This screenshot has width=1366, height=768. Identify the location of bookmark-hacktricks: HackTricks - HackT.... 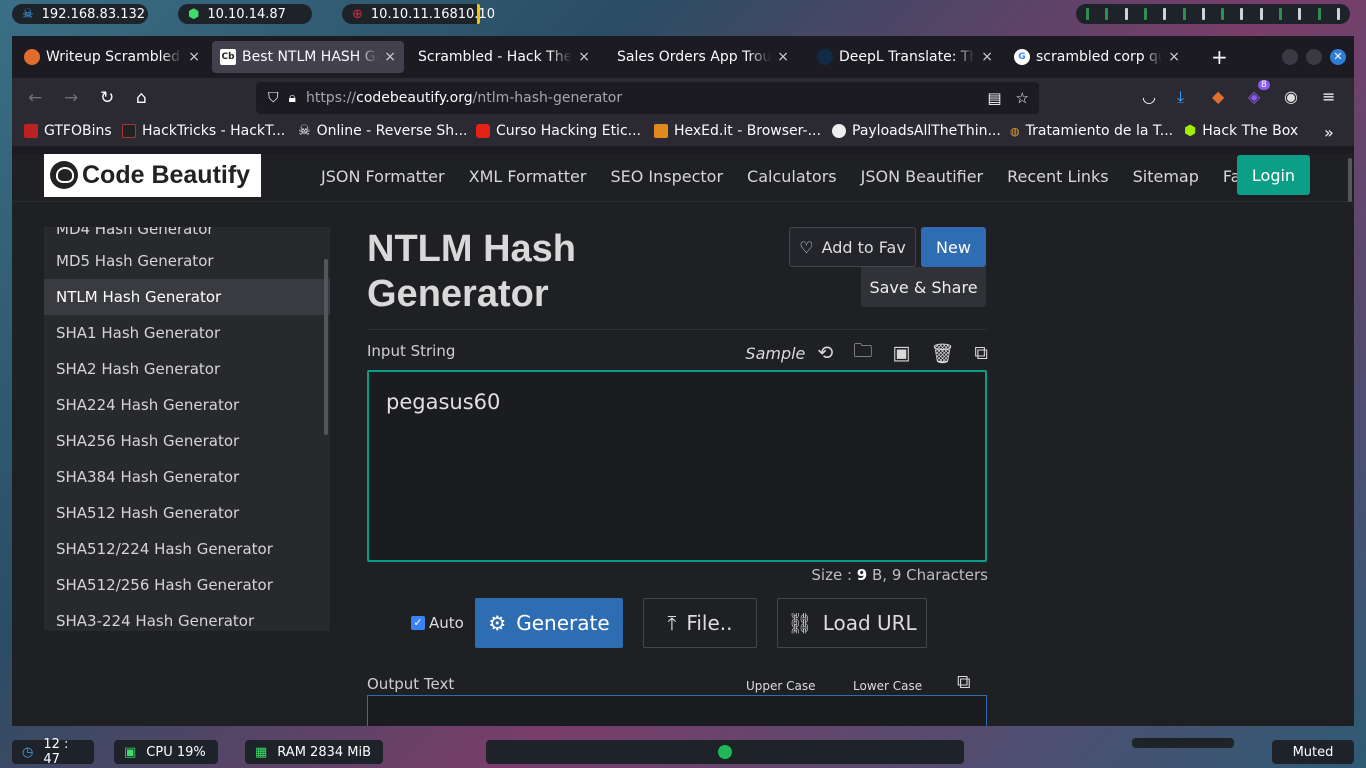
(203, 131).